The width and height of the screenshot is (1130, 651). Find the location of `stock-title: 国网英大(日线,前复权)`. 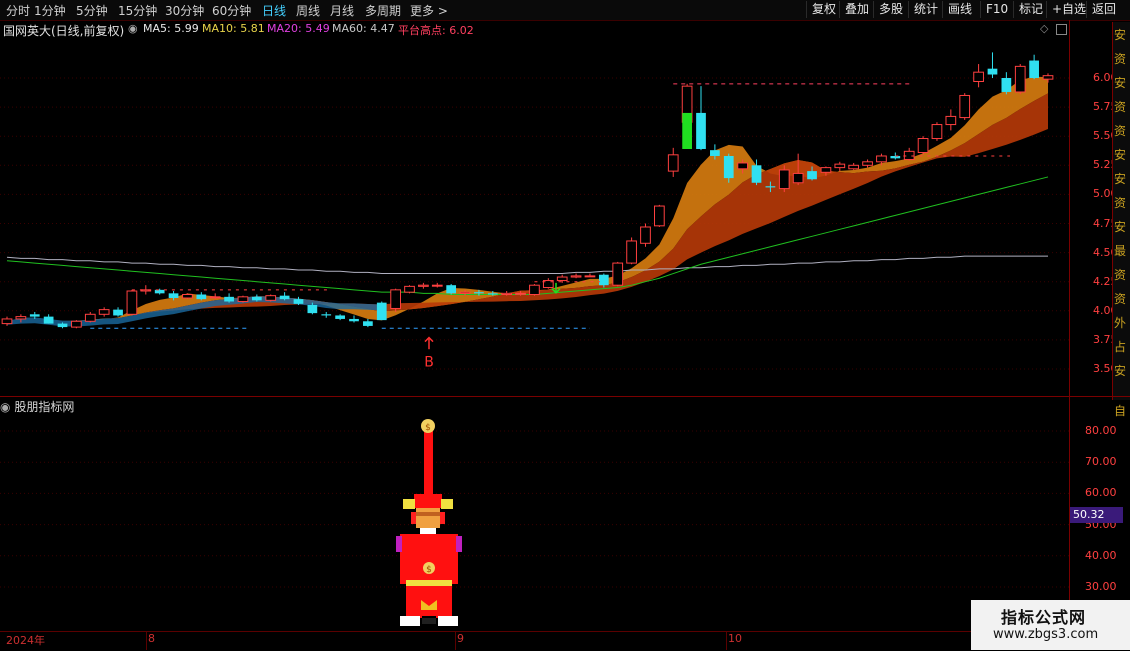

stock-title: 国网英大(日线,前复权) is located at coordinates (64, 31).